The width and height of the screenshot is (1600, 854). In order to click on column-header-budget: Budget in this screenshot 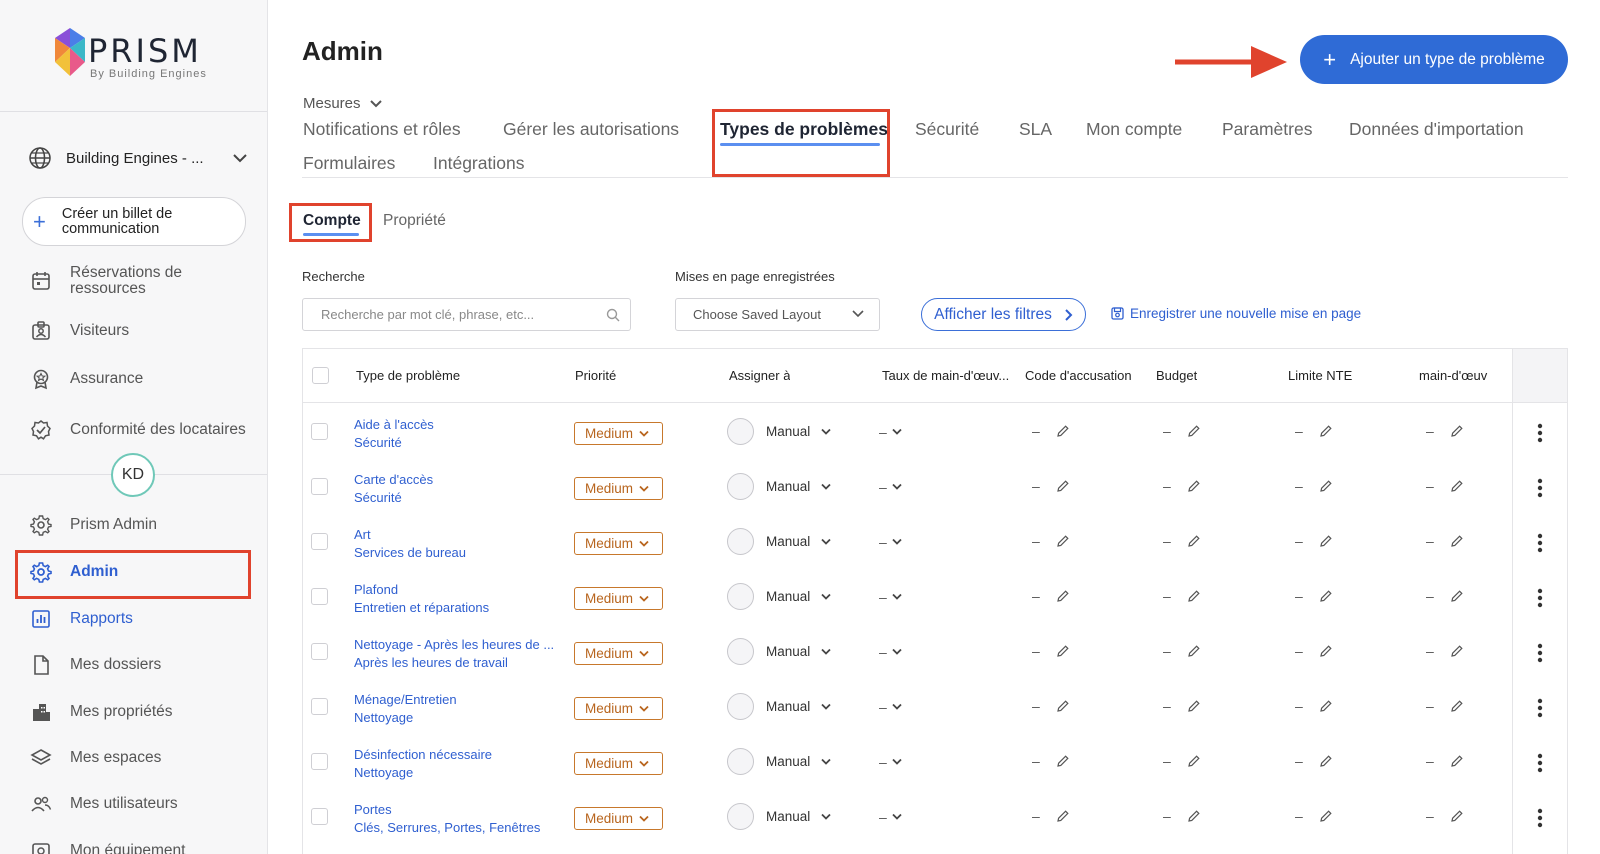, I will do `click(1176, 375)`.